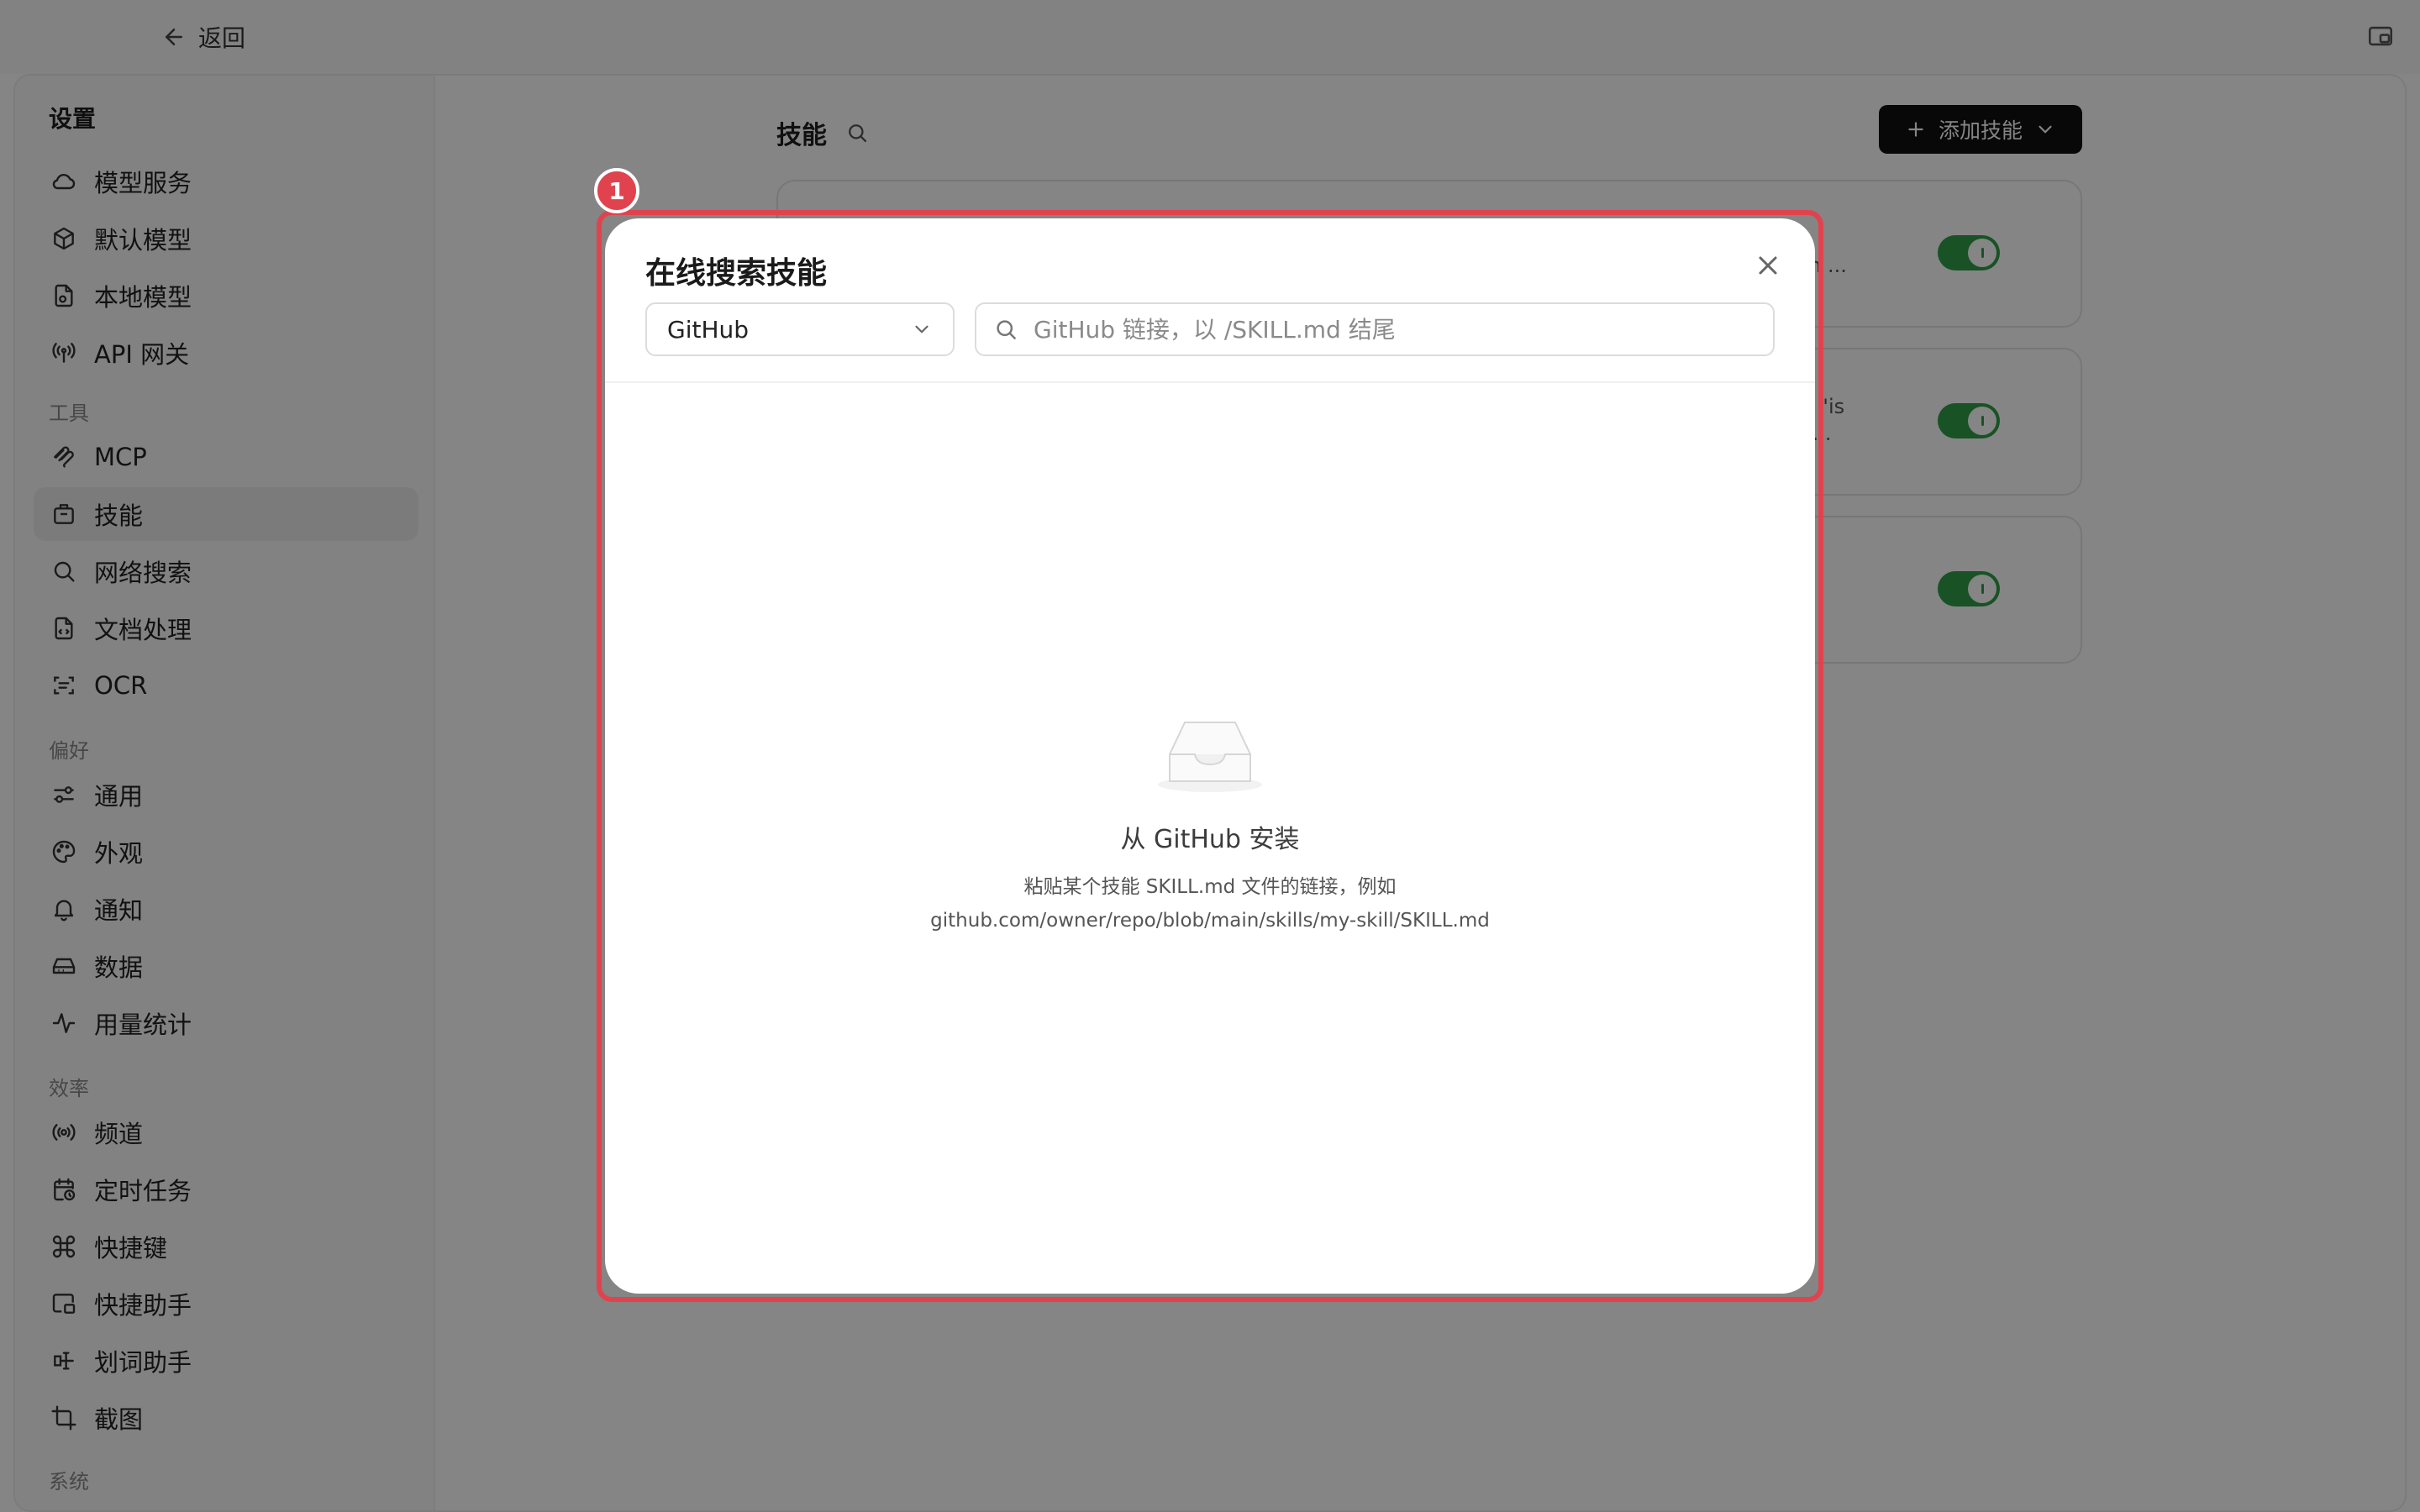 The width and height of the screenshot is (2420, 1512). I want to click on source-select-value: GitHub, so click(708, 329).